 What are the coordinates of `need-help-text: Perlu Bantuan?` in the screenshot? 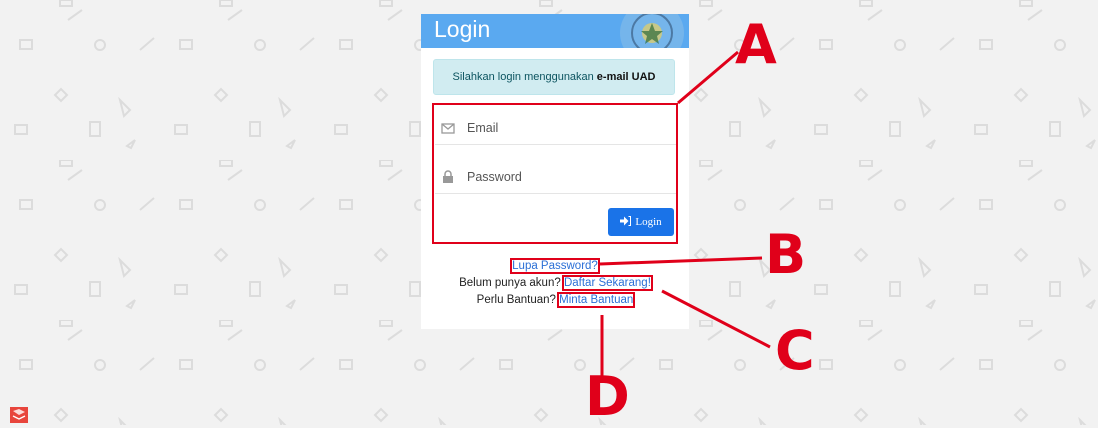 It's located at (516, 300).